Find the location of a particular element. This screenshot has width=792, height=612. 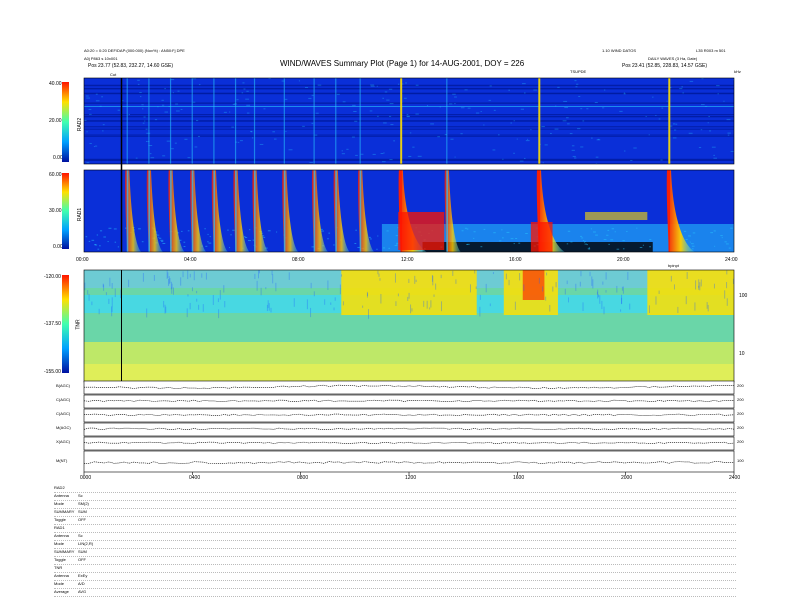

rad2-band is located at coordinates (409, 160).